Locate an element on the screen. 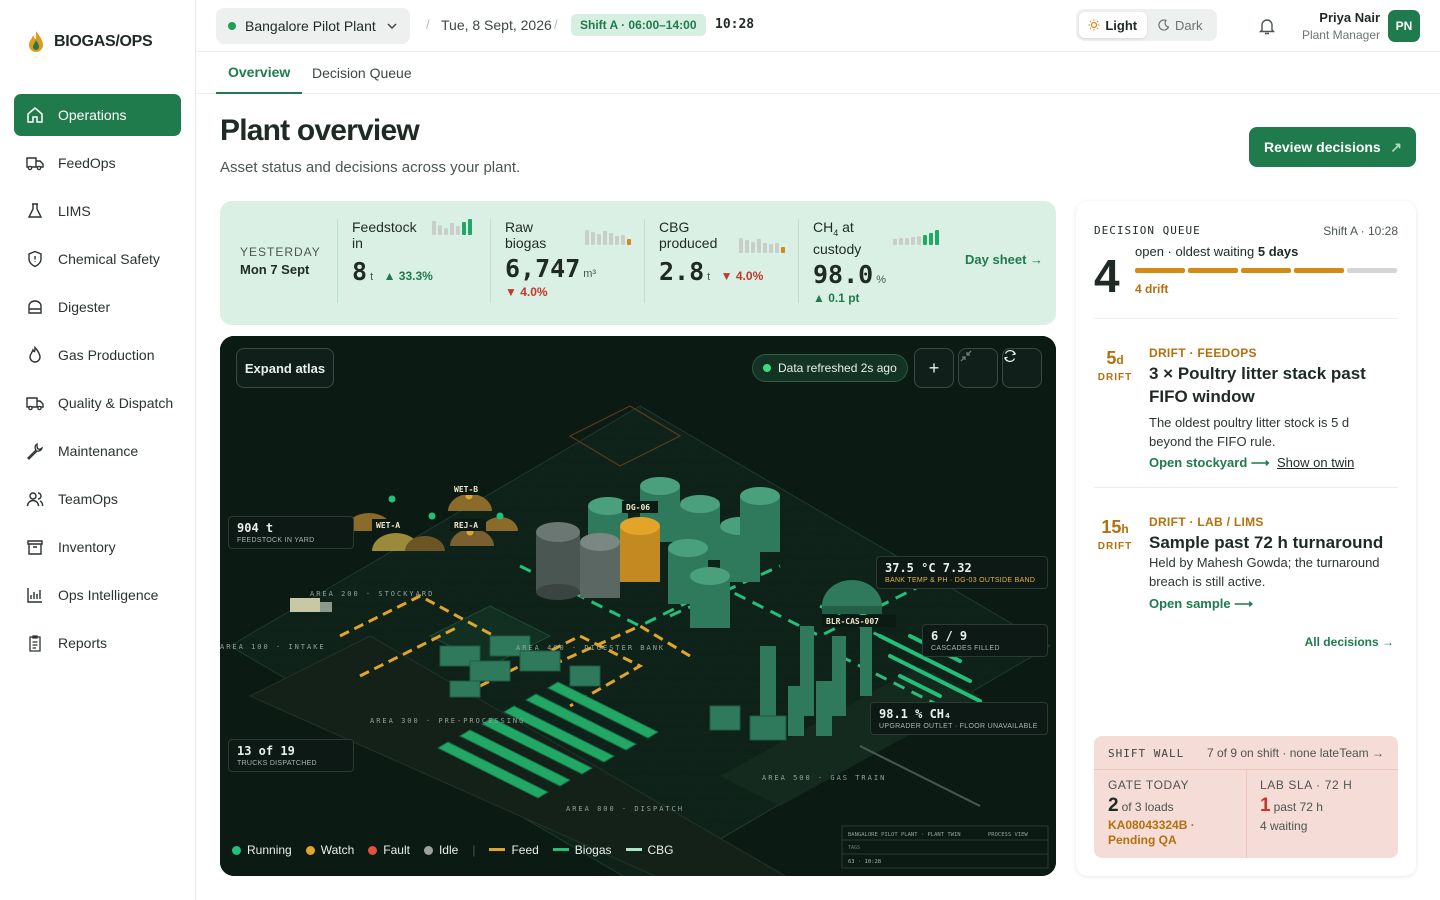 The height and width of the screenshot is (900, 1440). open-stockyard-link: Open stockyard ⟶ is located at coordinates (1209, 463).